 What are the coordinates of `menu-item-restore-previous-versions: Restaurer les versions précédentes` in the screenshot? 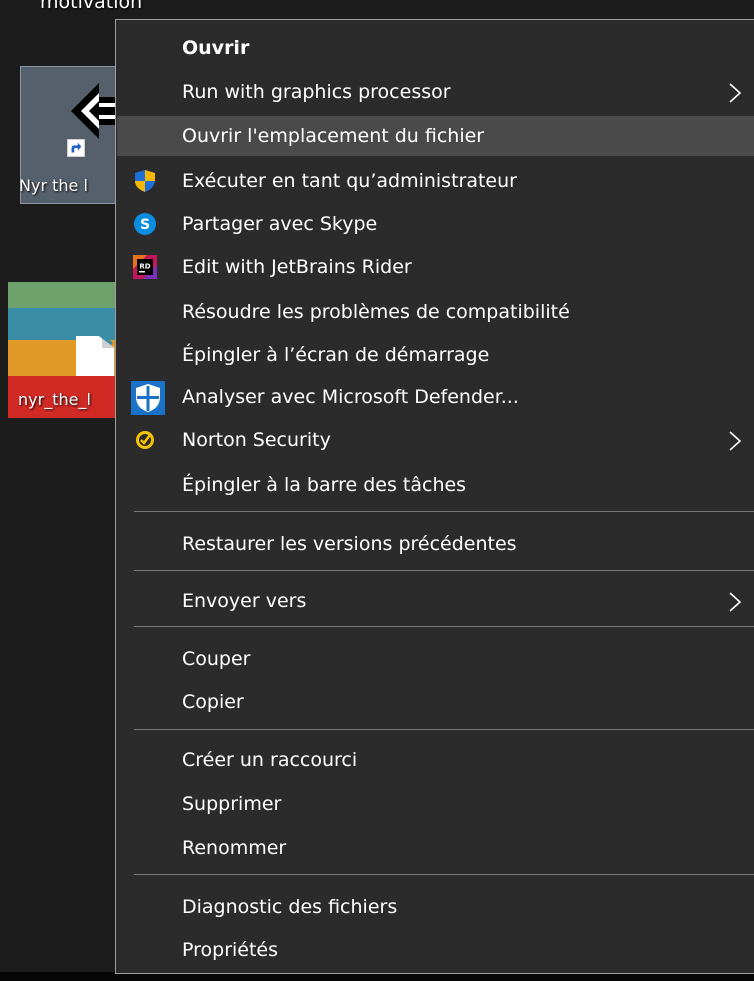 It's located at (435, 544).